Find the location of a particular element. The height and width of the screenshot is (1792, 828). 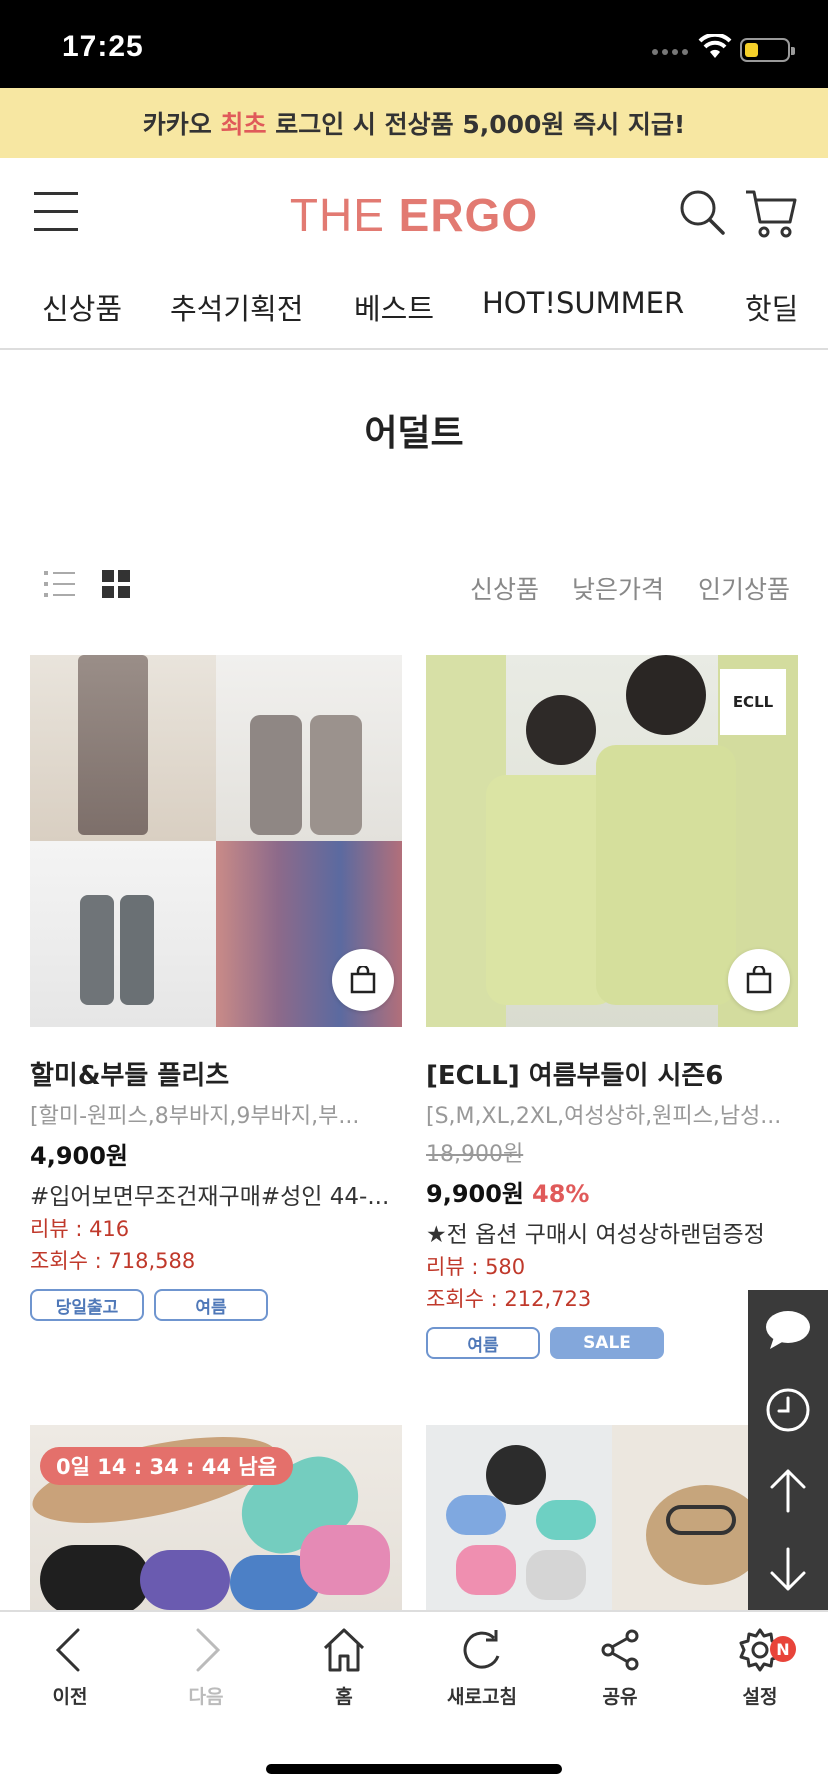

back-label: 이전 is located at coordinates (70, 1697).